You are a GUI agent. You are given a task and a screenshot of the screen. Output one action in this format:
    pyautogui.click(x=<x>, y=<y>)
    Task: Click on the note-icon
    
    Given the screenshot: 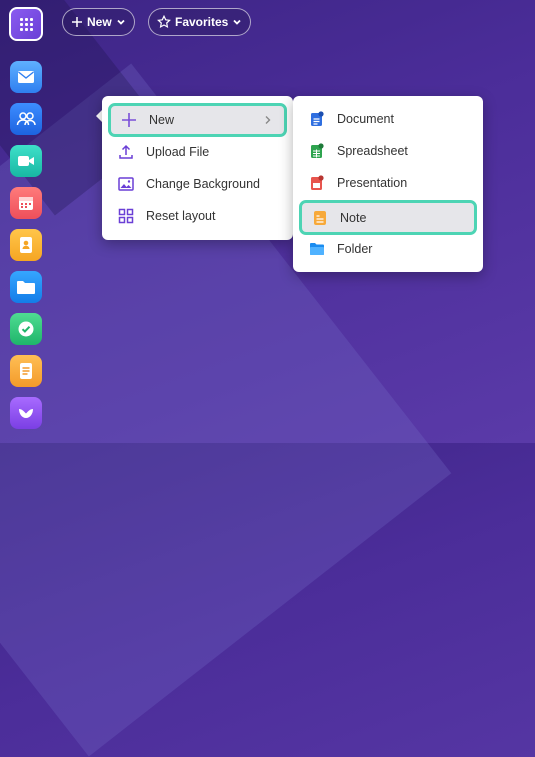 What is the action you would take?
    pyautogui.click(x=320, y=218)
    